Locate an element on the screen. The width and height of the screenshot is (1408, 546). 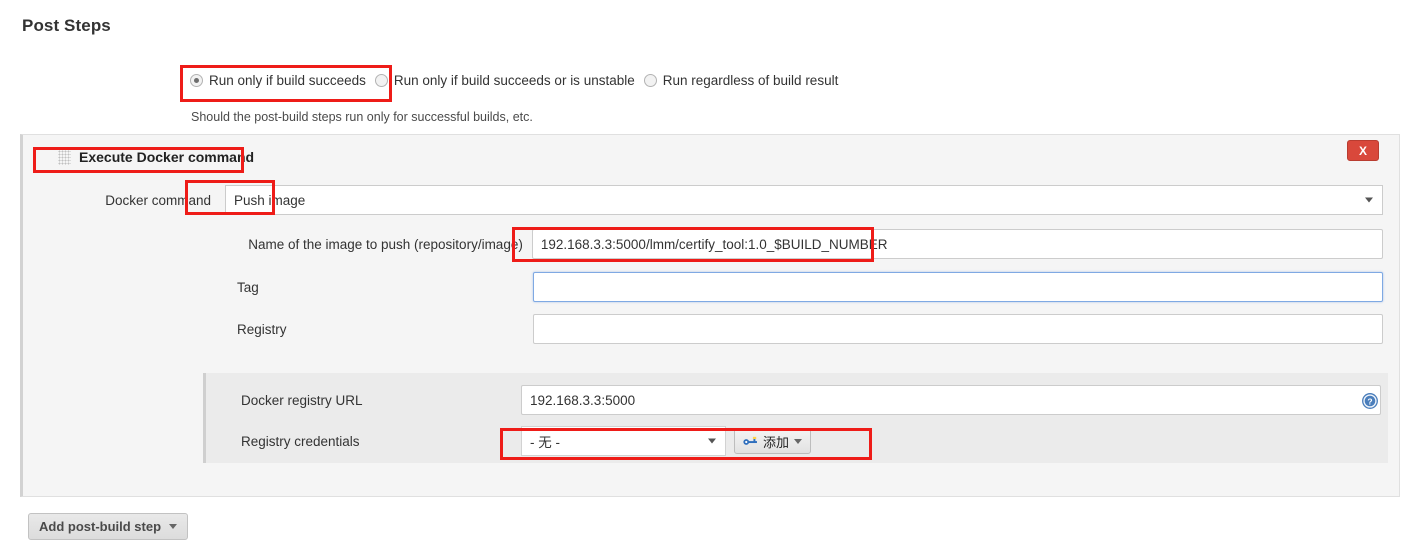
chevron-down-icon-add-credentials is located at coordinates (798, 441).